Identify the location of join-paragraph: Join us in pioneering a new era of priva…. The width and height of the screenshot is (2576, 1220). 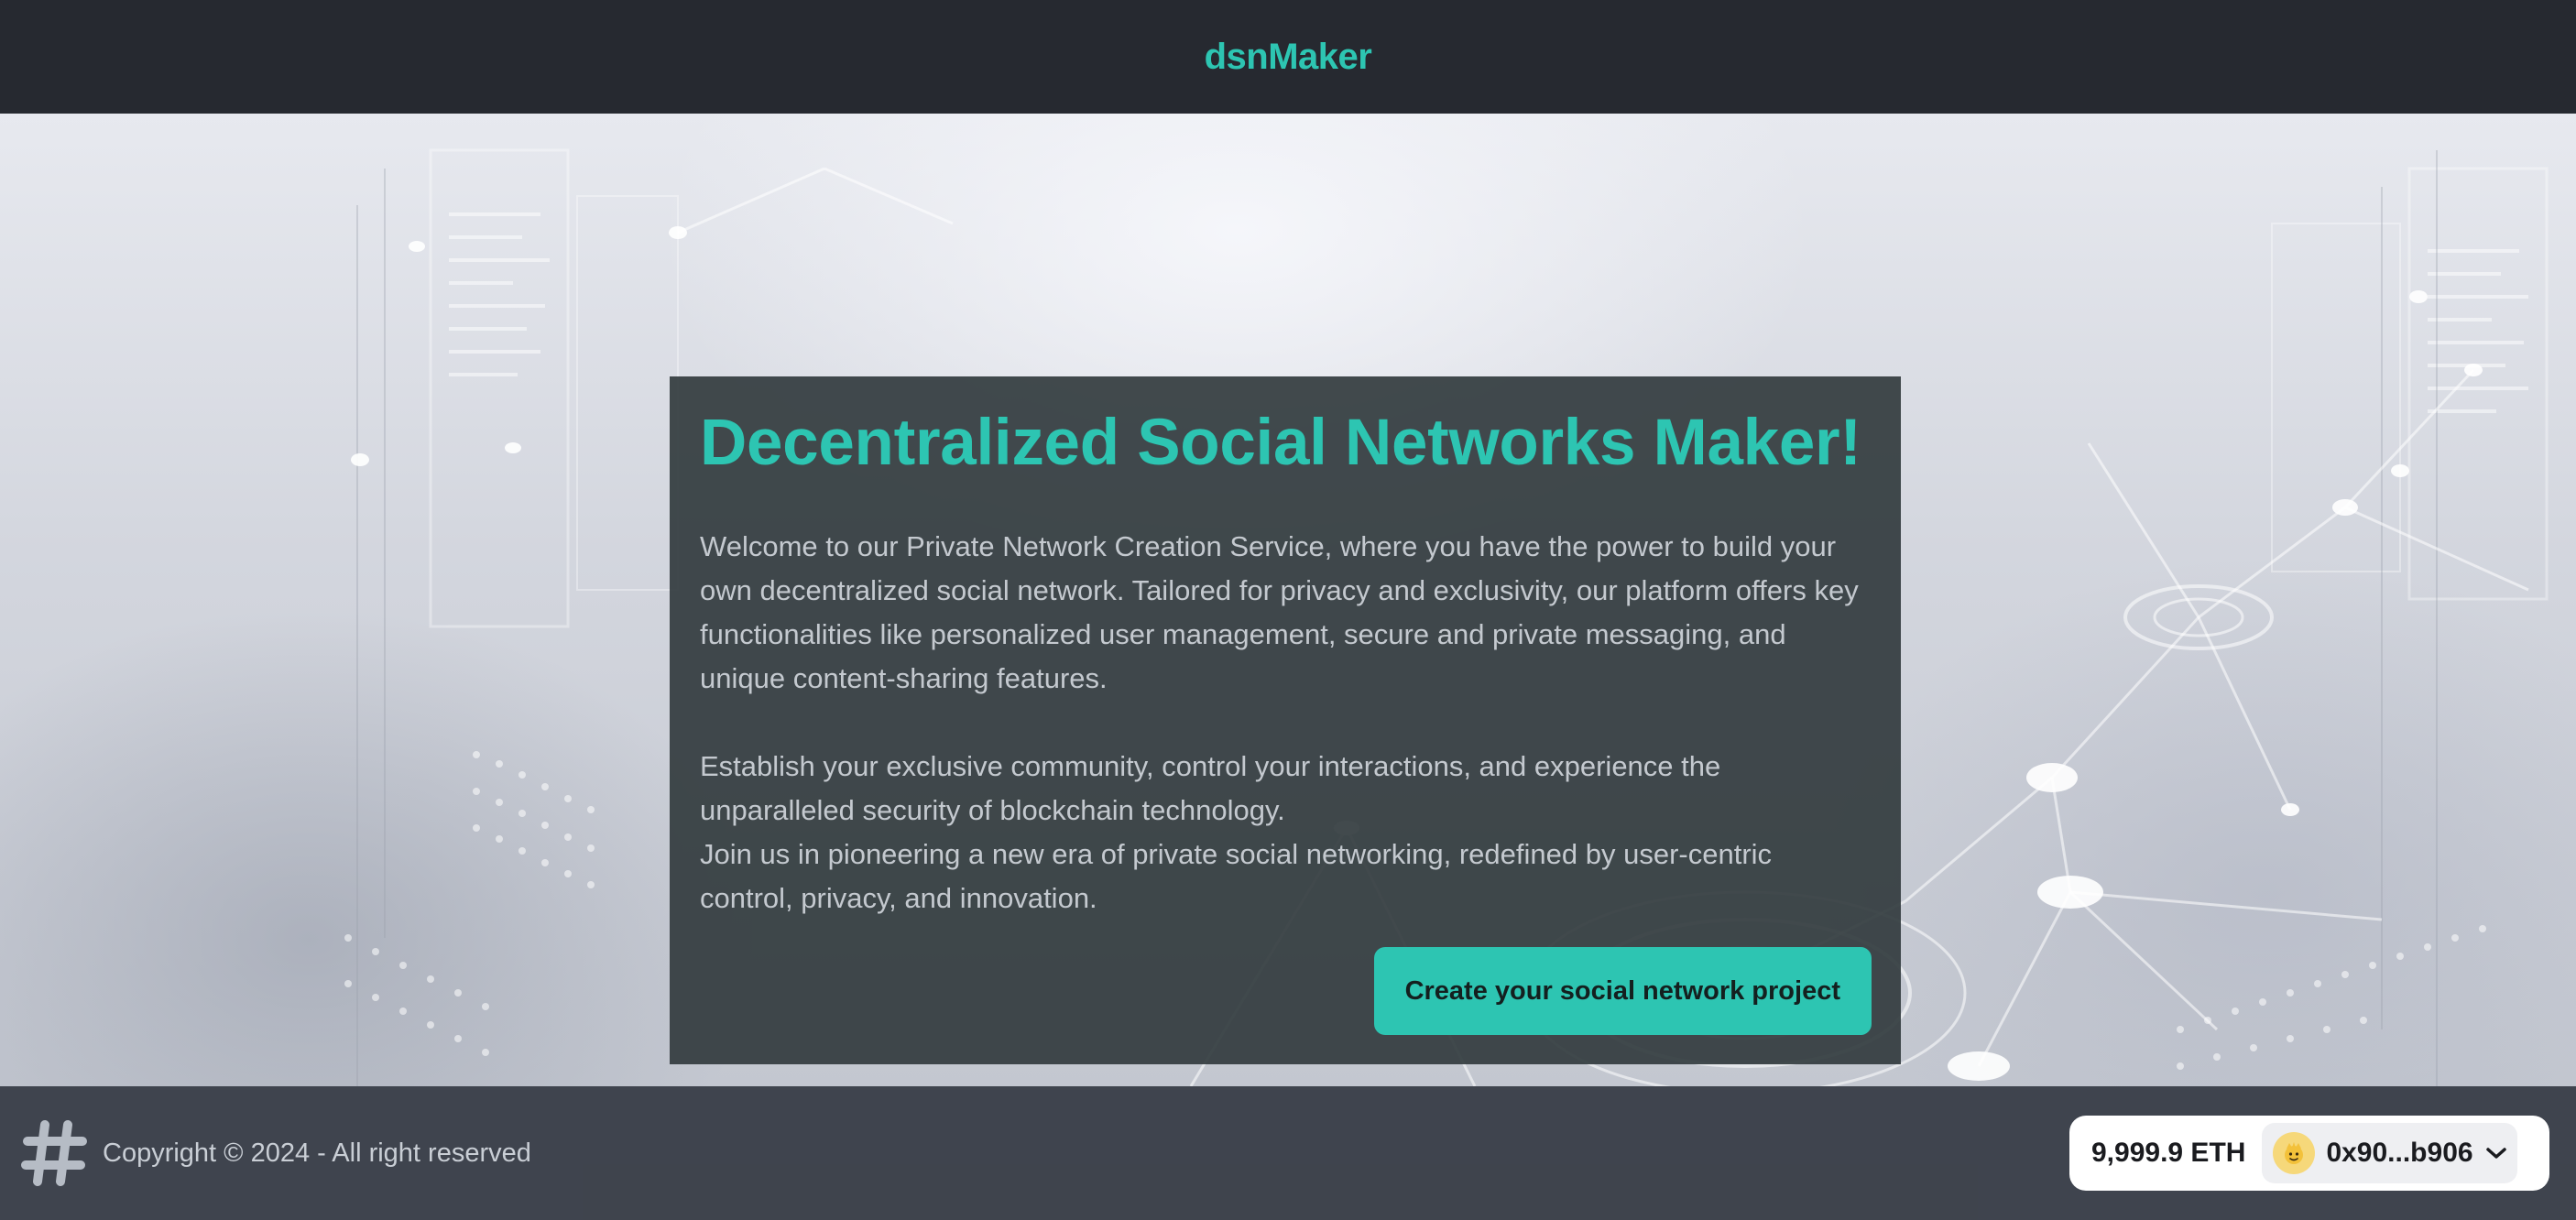
(1237, 876).